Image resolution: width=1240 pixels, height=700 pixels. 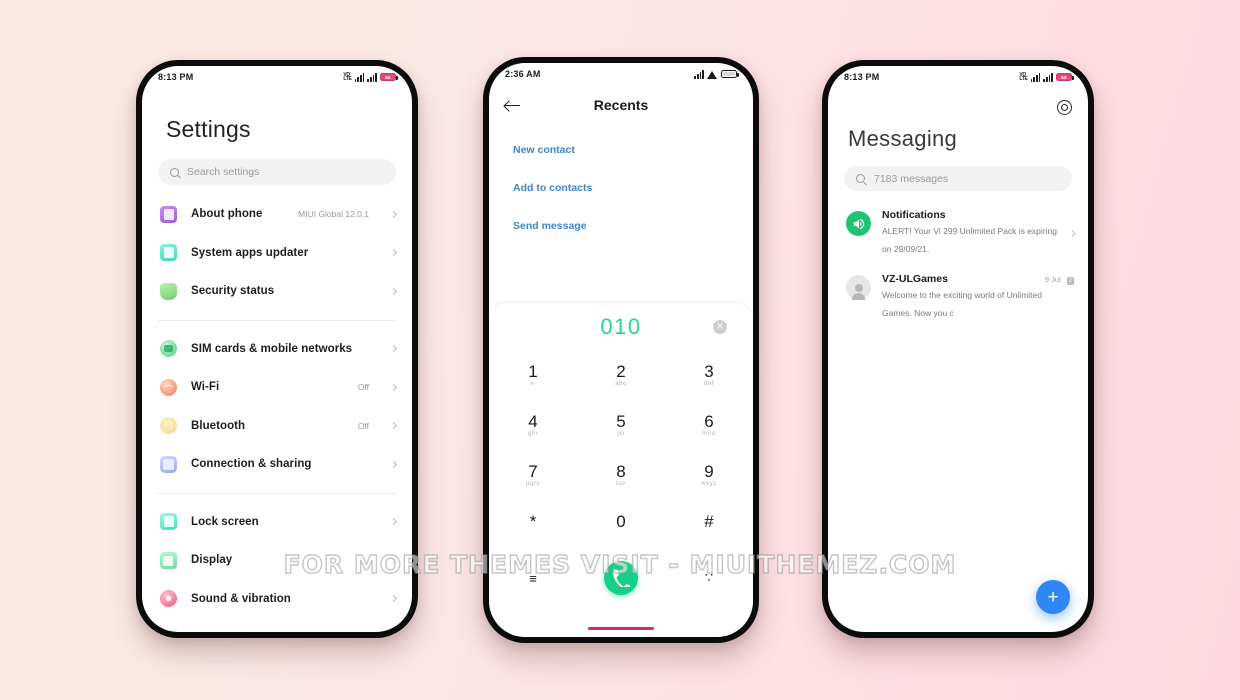 What do you see at coordinates (250, 252) in the screenshot?
I see `settings-row-label: System apps updater` at bounding box center [250, 252].